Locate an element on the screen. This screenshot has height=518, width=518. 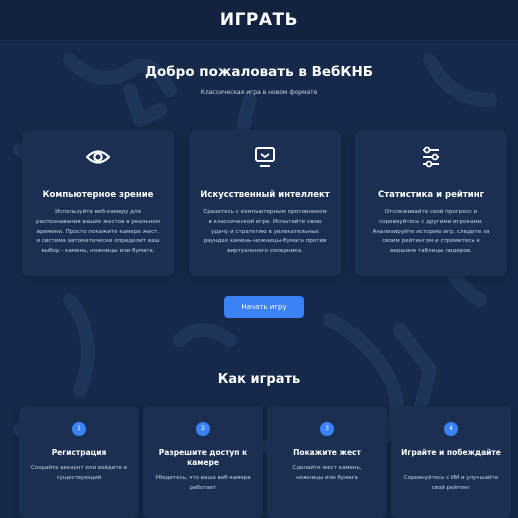
step-title: Играйте и побеждайте is located at coordinates (451, 452).